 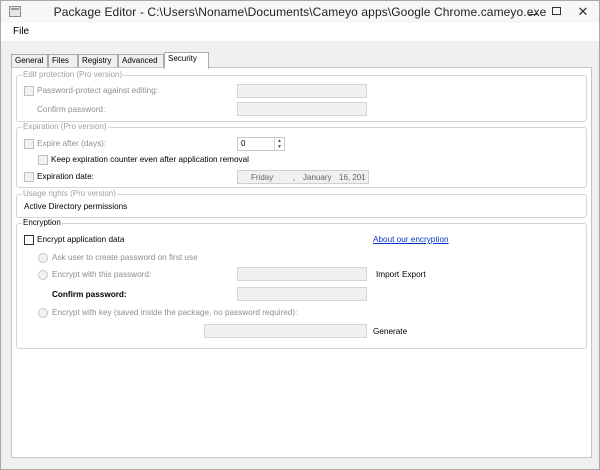 I want to click on minimize-icon, so click(x=532, y=14).